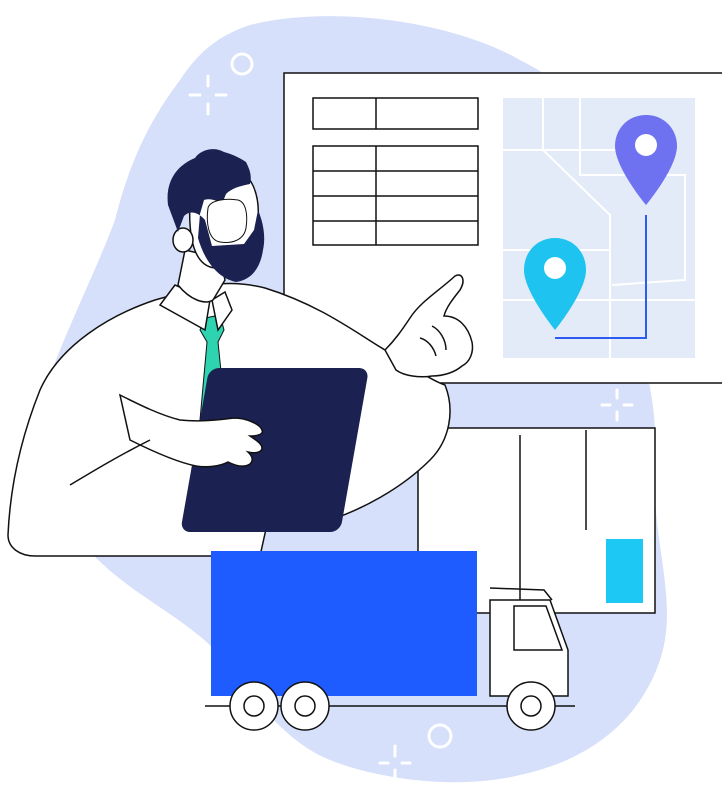 The height and width of the screenshot is (798, 722). I want to click on truck-cargo, so click(344, 623).